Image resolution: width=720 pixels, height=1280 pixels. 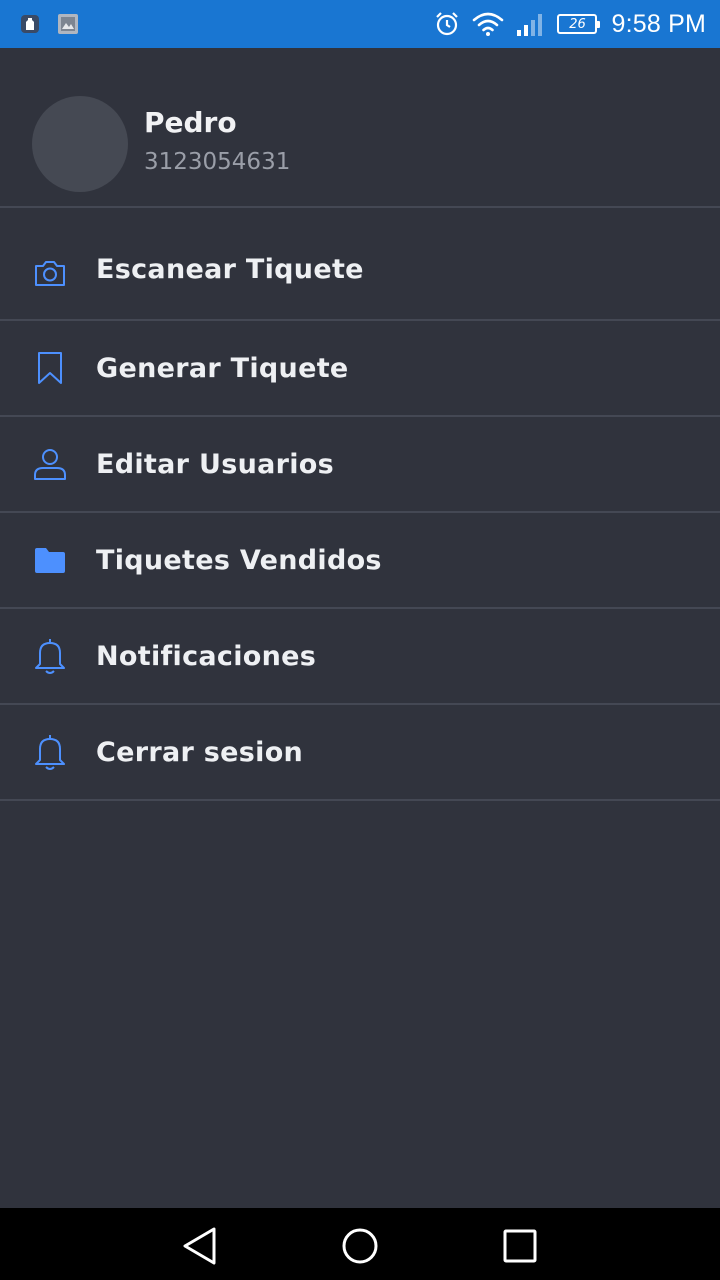 I want to click on image-icon, so click(x=68, y=24).